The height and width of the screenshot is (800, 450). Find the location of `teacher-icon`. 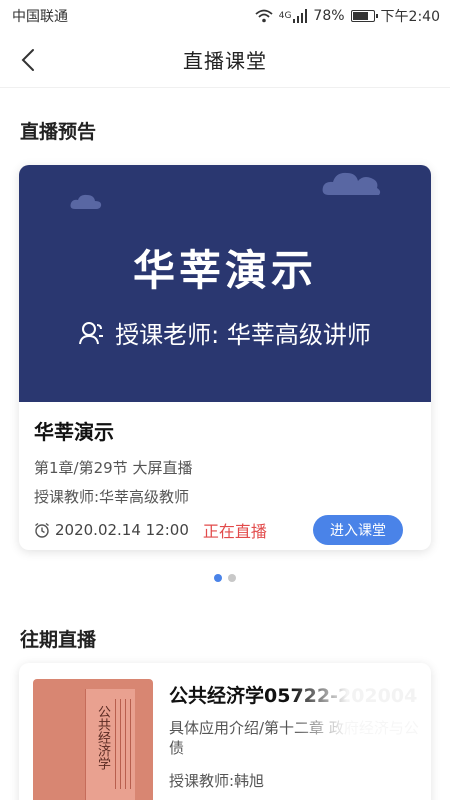

teacher-icon is located at coordinates (91, 332).